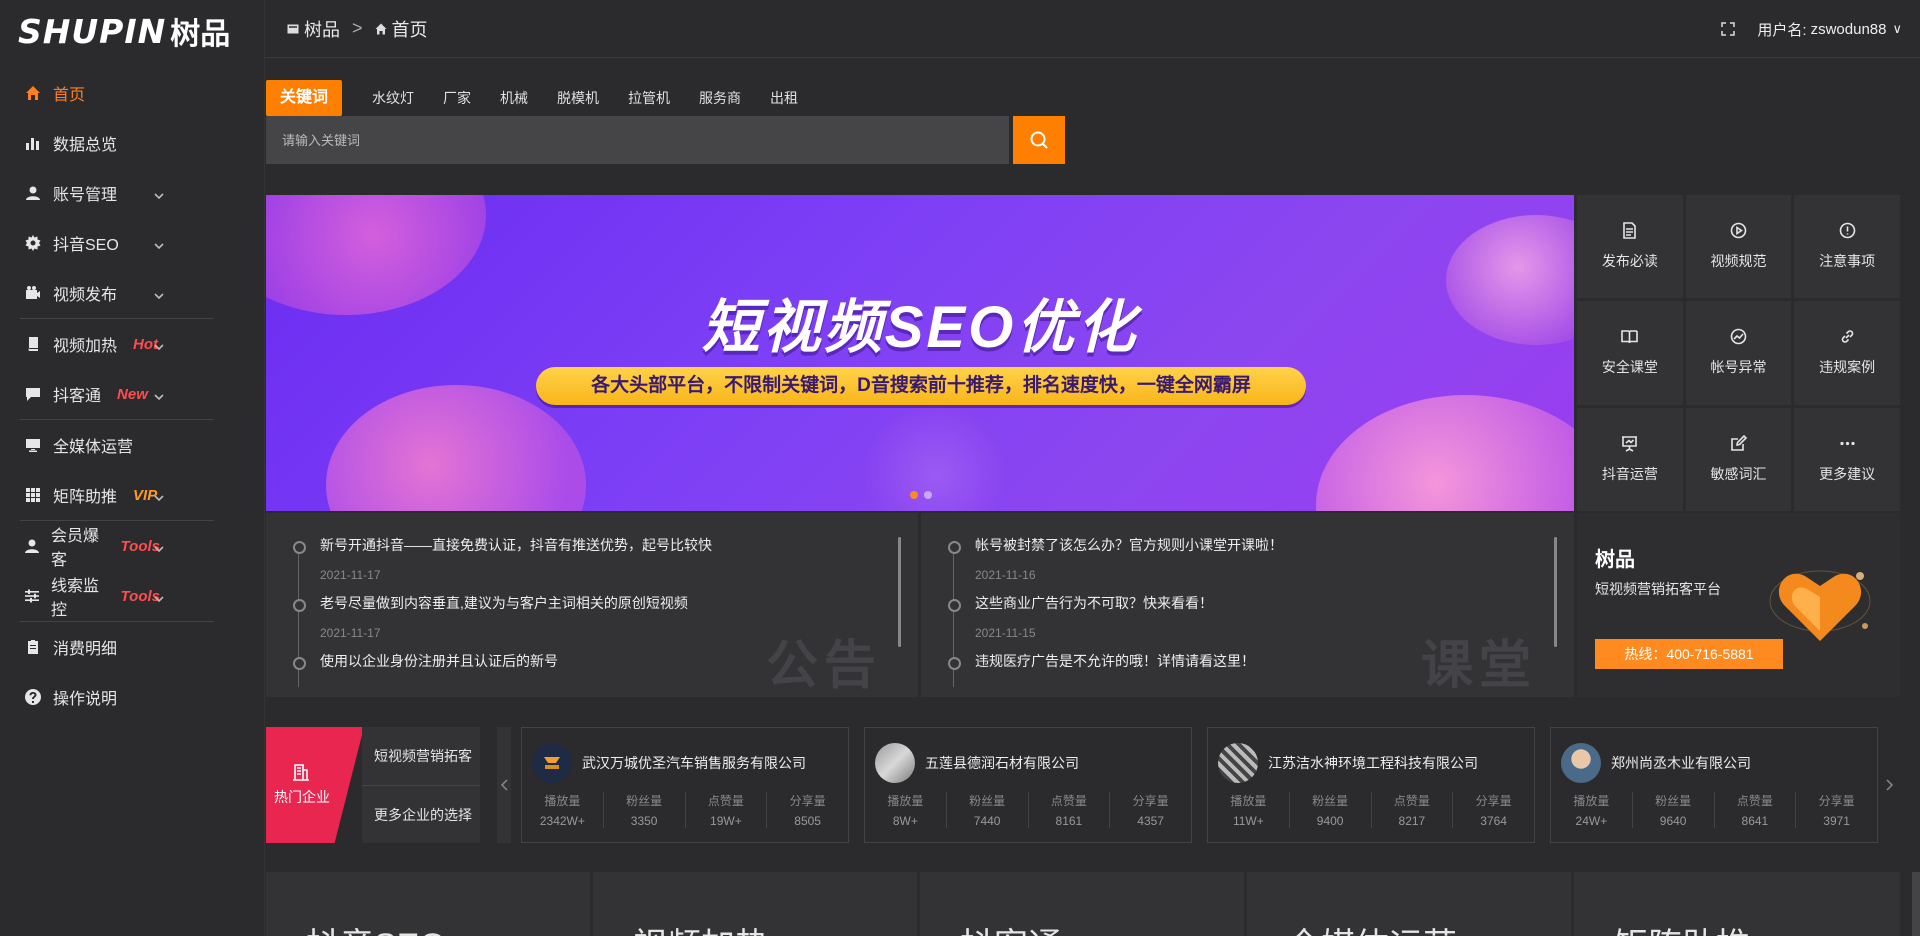  I want to click on page-scrollbar, so click(1916, 904).